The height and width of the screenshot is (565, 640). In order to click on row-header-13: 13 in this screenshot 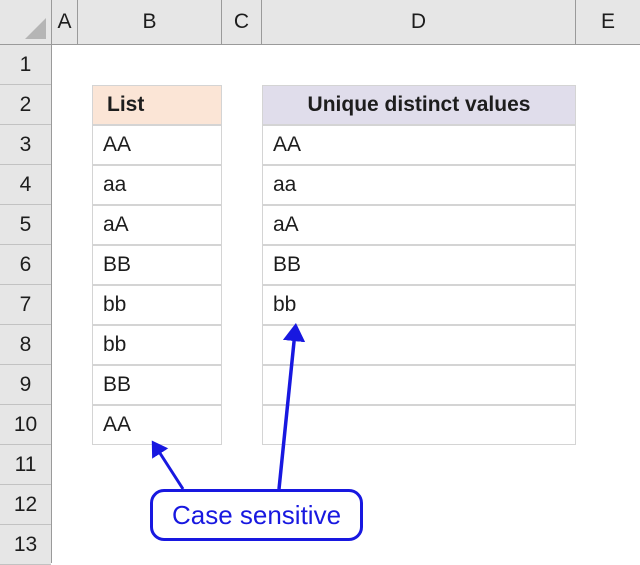, I will do `click(25, 545)`.